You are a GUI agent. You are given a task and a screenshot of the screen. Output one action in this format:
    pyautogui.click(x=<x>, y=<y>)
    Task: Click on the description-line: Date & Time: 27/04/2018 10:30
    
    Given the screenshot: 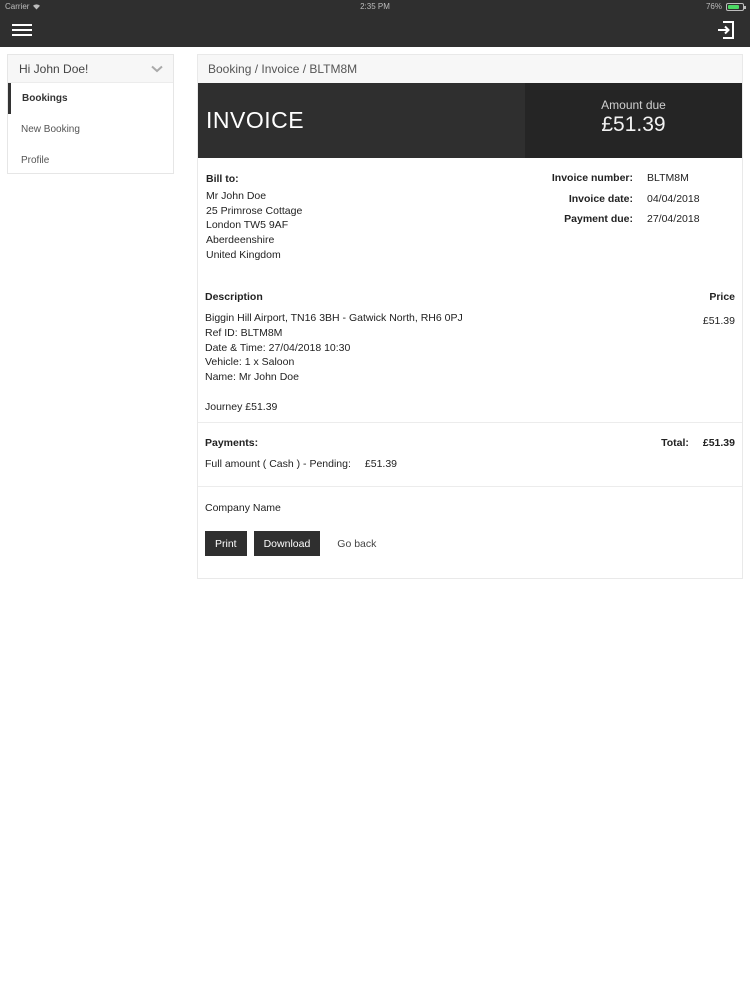 What is the action you would take?
    pyautogui.click(x=278, y=347)
    